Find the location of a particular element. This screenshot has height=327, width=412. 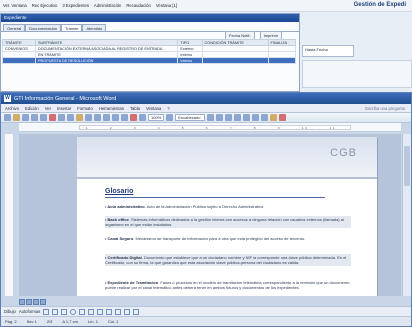

paste-icon is located at coordinates (79, 117).